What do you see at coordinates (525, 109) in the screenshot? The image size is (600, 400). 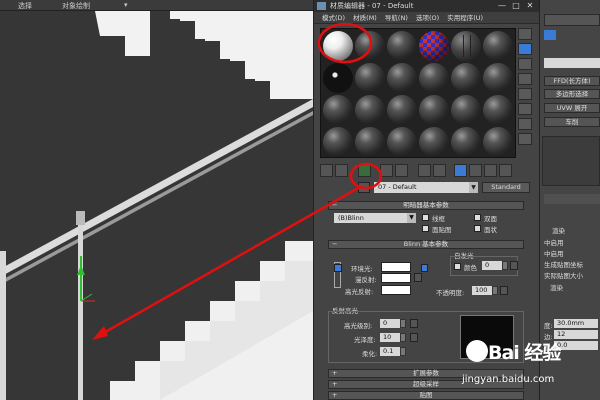 I see `make-preview-icon` at bounding box center [525, 109].